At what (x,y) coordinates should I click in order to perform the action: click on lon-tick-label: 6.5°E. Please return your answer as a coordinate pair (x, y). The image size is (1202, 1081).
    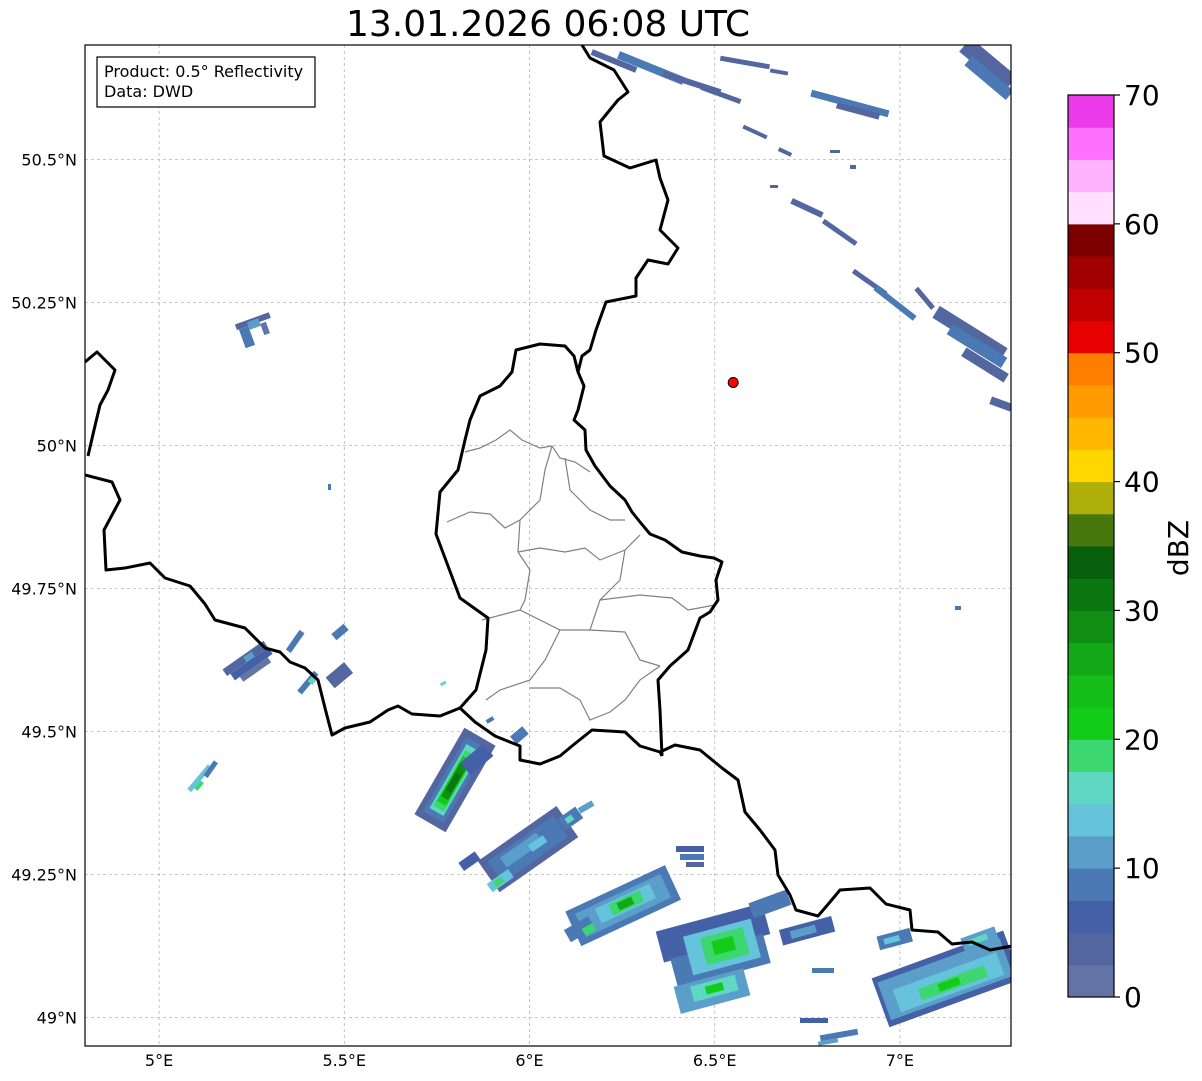
    Looking at the image, I should click on (715, 1060).